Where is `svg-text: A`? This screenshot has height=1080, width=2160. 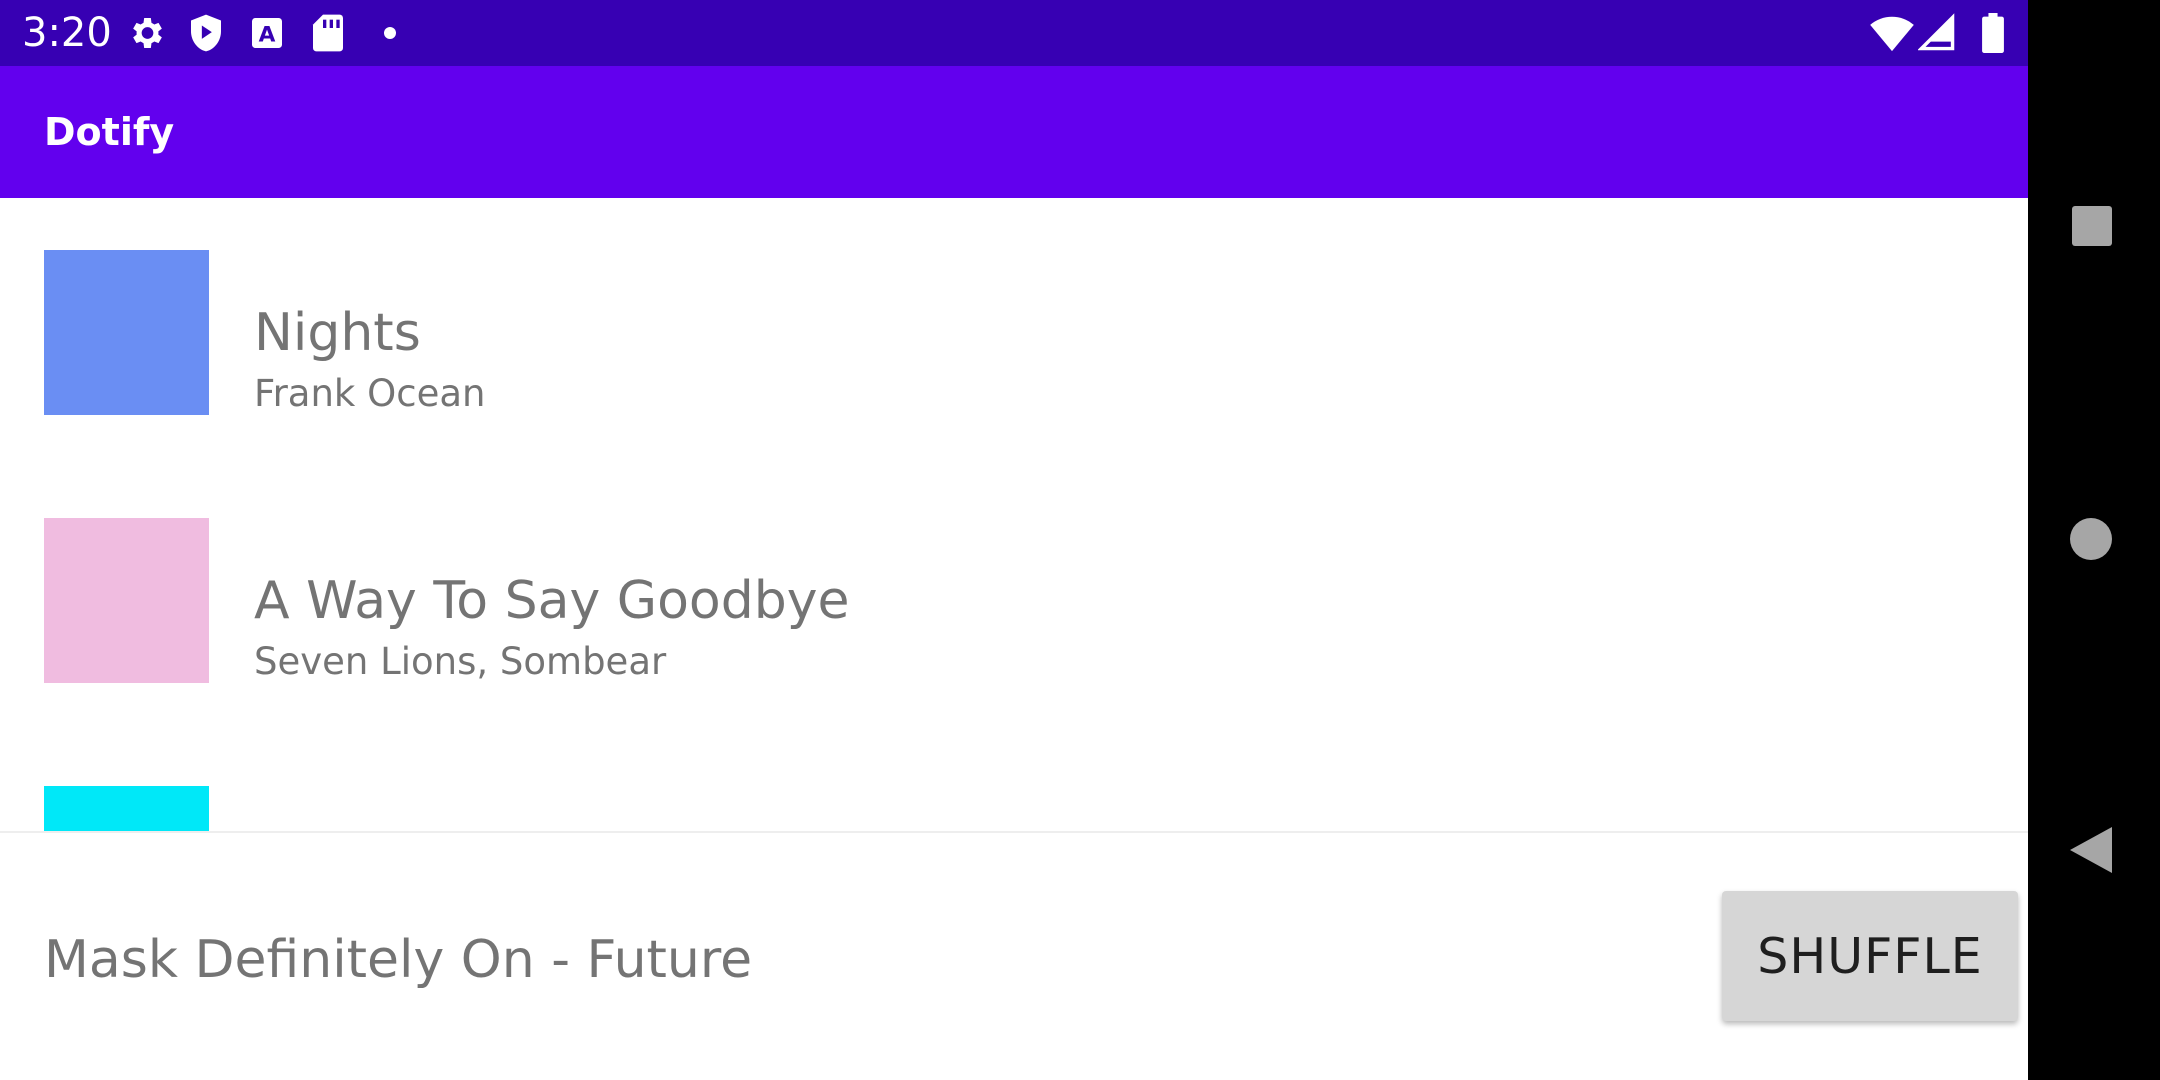
svg-text: A is located at coordinates (267, 34).